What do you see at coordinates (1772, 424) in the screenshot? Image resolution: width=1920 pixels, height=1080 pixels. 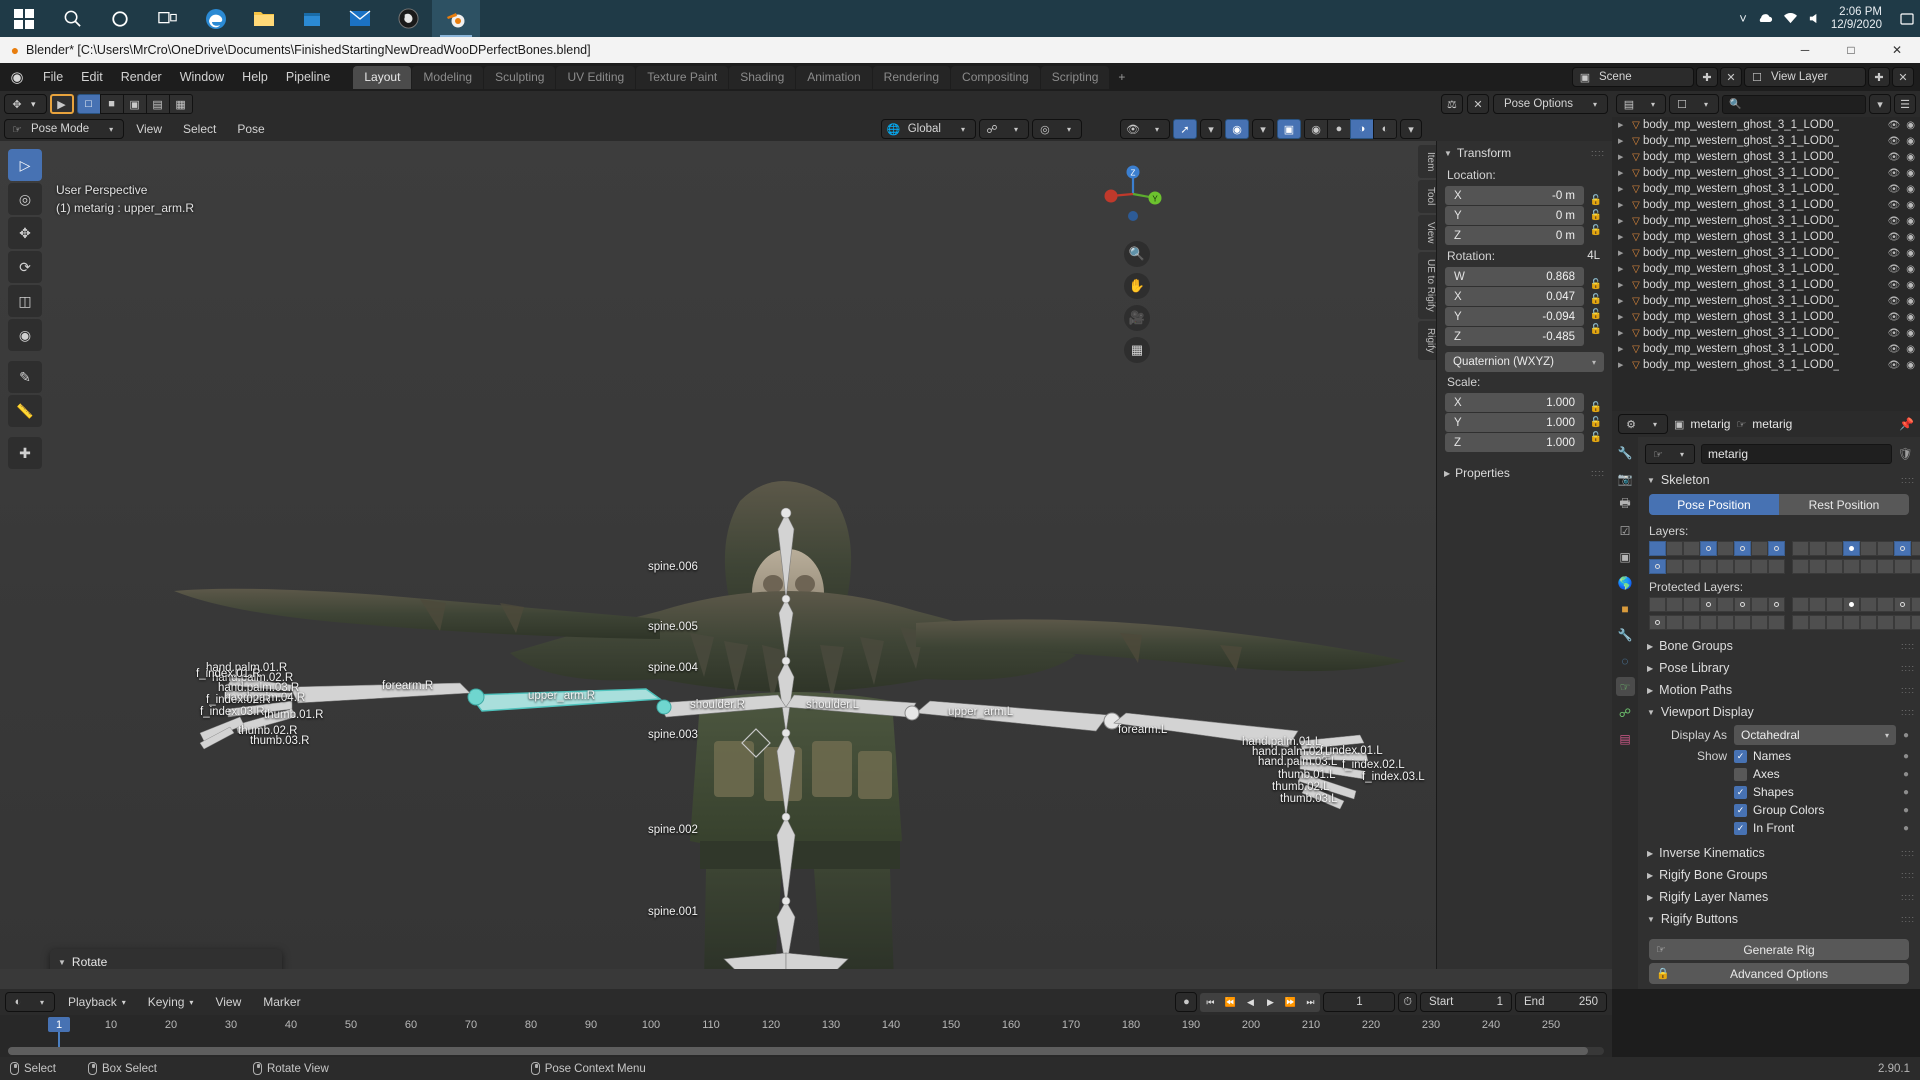 I see `breadcrumb-data: metarig` at bounding box center [1772, 424].